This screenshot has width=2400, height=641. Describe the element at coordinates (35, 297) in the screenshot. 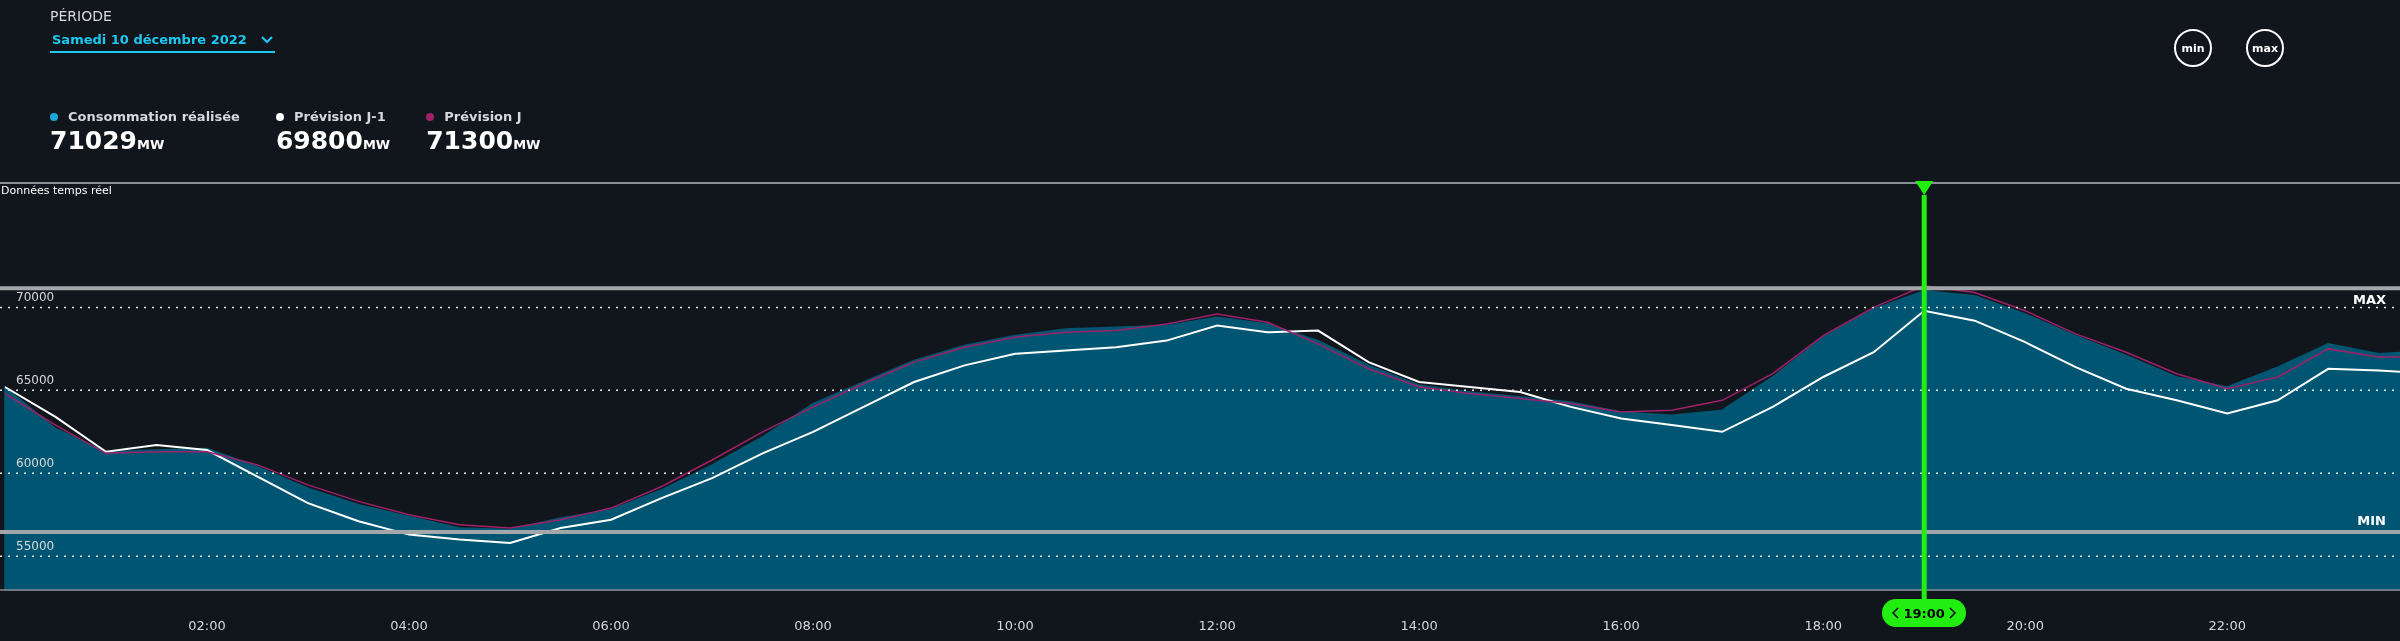

I see `y-axis-label: 70000` at that location.